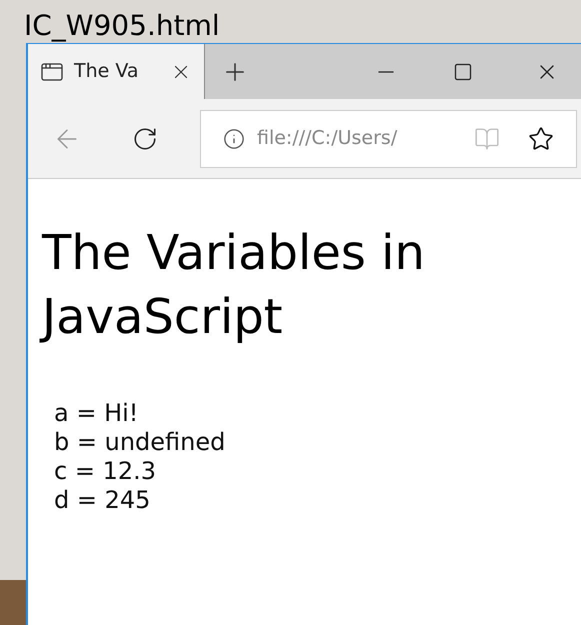 Image resolution: width=581 pixels, height=625 pixels. I want to click on info-icon, so click(234, 139).